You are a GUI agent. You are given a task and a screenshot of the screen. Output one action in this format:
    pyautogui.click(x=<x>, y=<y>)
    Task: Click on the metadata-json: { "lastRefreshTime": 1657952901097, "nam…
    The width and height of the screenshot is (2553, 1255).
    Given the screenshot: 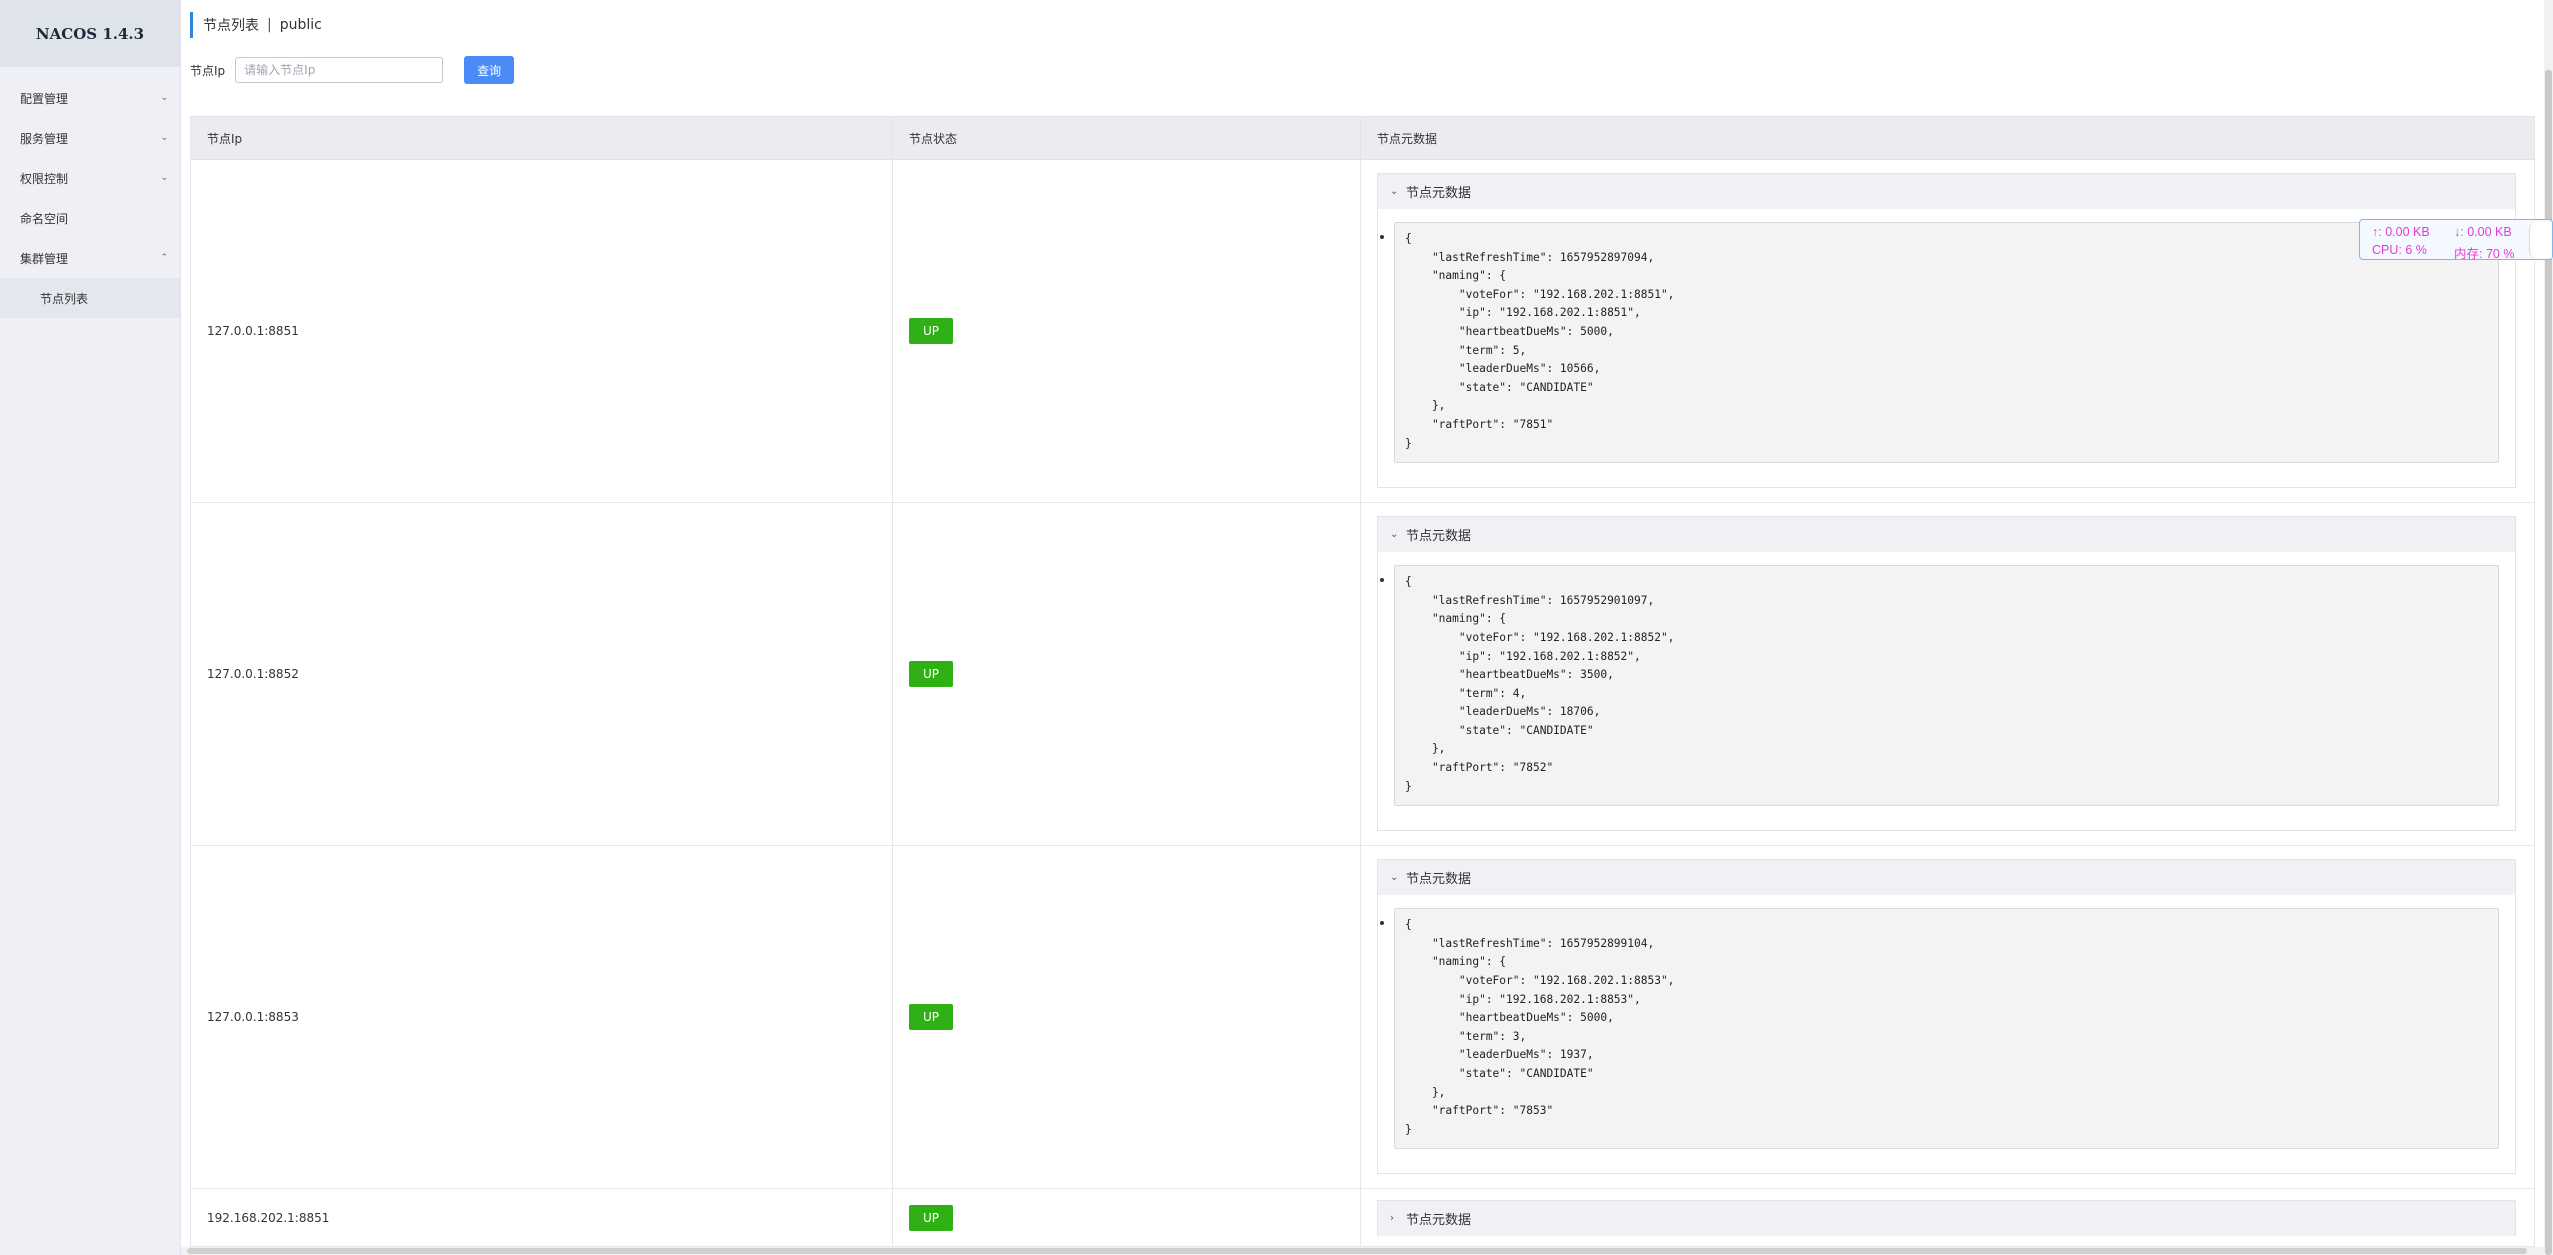 What is the action you would take?
    pyautogui.click(x=1946, y=686)
    